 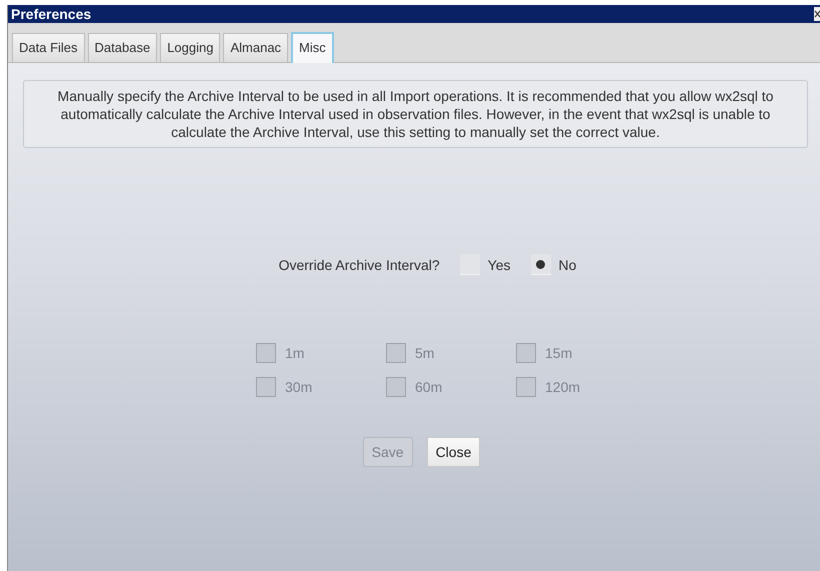 What do you see at coordinates (48, 47) in the screenshot?
I see `tab: Data Files` at bounding box center [48, 47].